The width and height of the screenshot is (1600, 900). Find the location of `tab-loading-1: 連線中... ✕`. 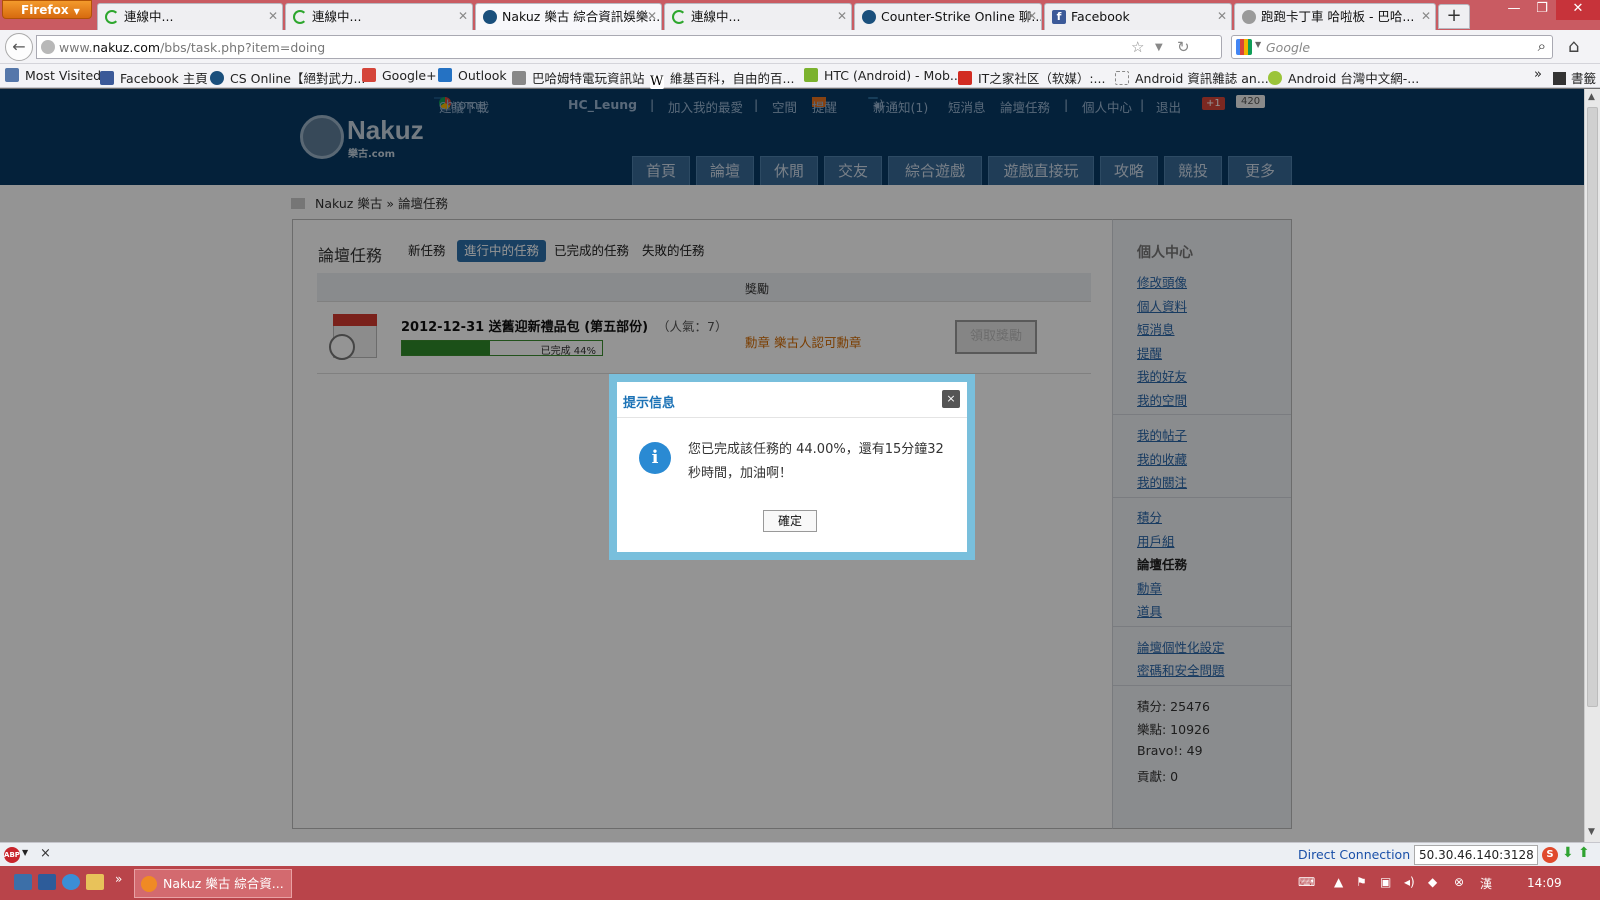

tab-loading-1: 連線中... ✕ is located at coordinates (190, 16).